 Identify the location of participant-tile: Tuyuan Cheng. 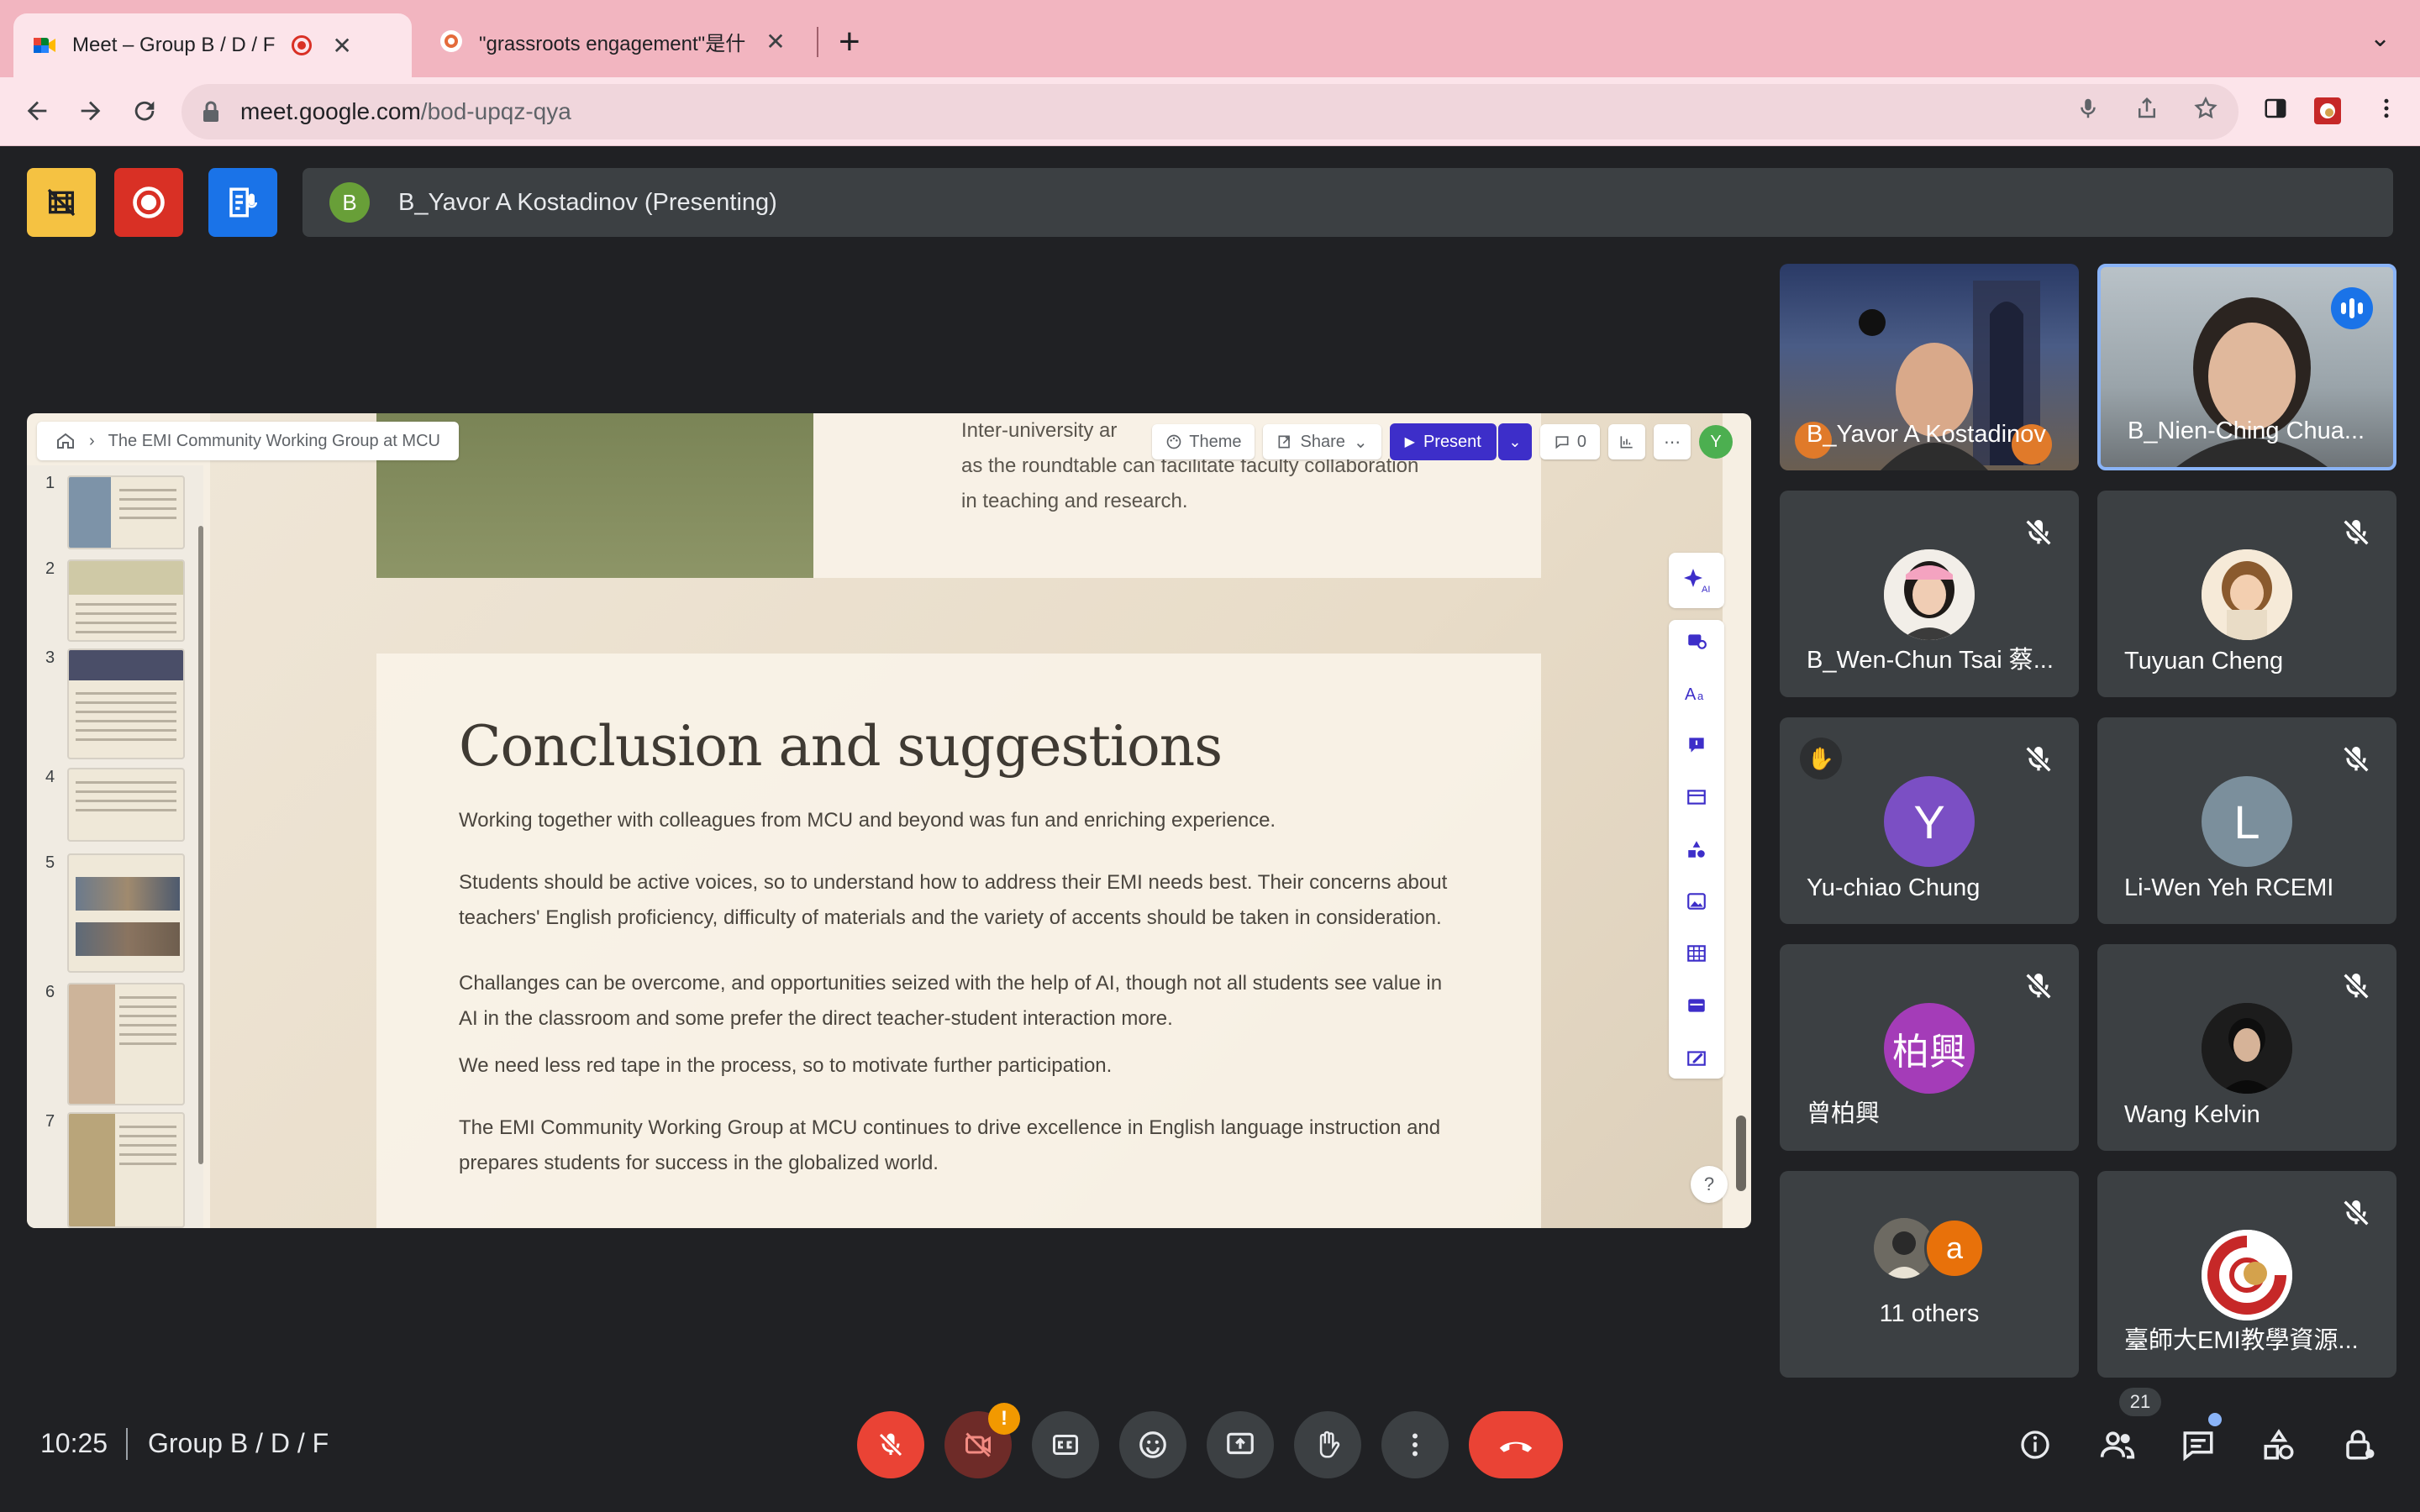
(2246, 594).